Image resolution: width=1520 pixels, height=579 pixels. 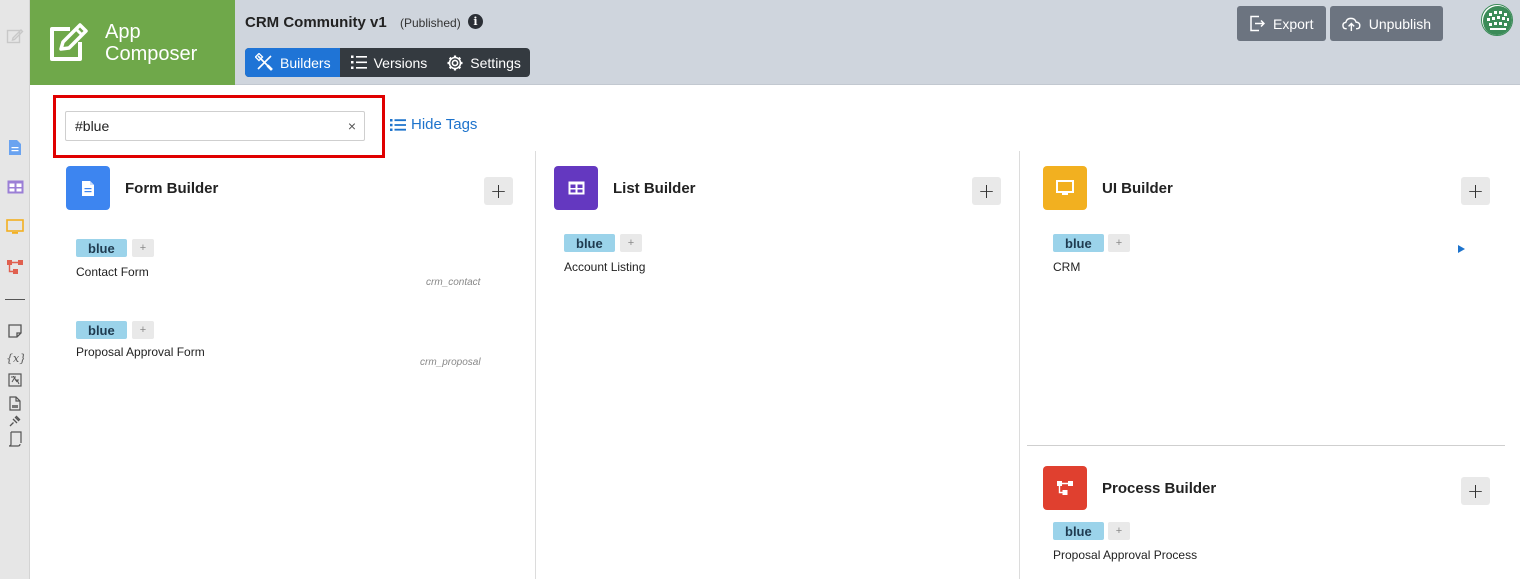 I want to click on svg-text: {x}, so click(x=15, y=358).